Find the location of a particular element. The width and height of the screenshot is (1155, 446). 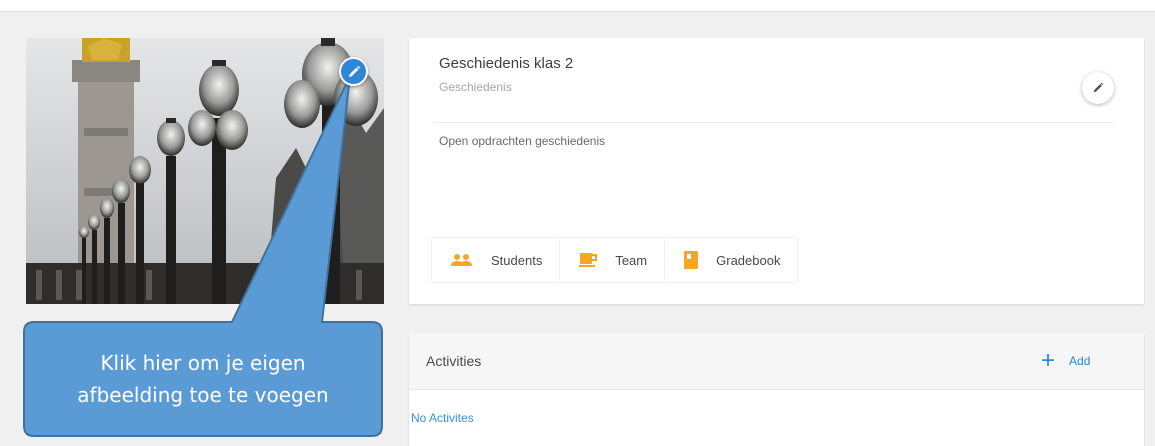

edit-photo-button is located at coordinates (353, 71).